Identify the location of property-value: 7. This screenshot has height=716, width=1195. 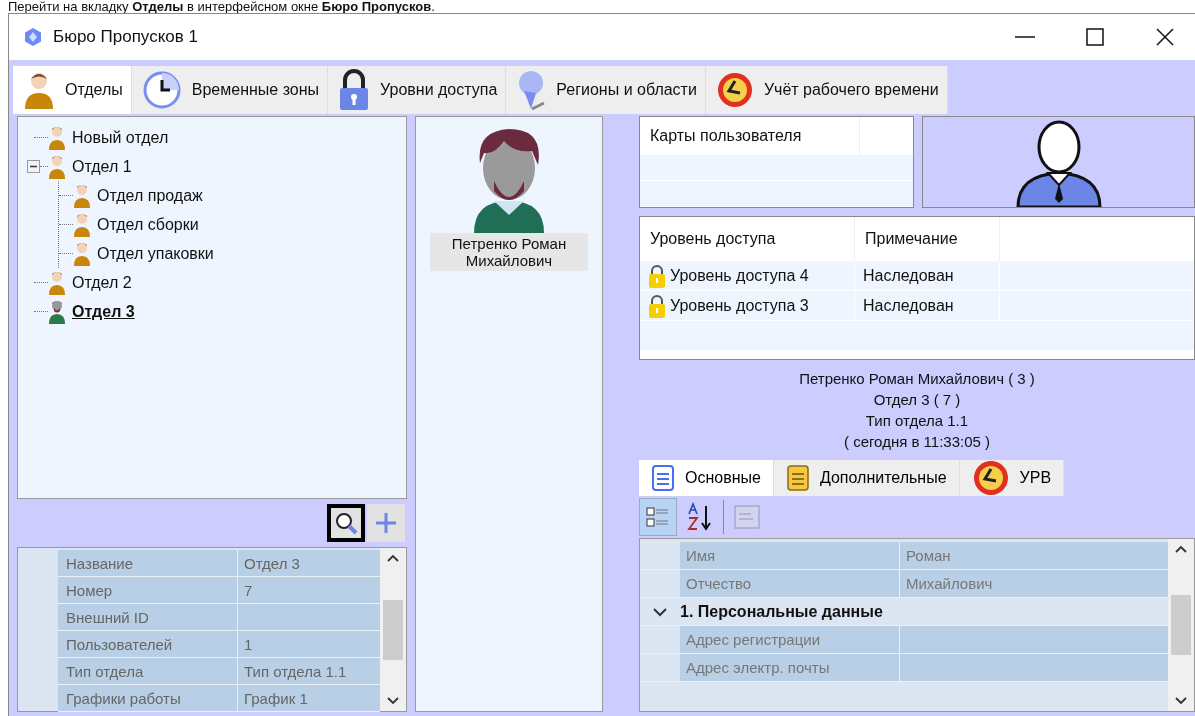
(309, 590).